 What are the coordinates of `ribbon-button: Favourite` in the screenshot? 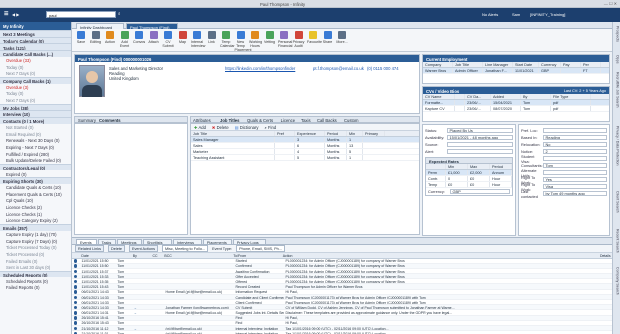 It's located at (314, 37).